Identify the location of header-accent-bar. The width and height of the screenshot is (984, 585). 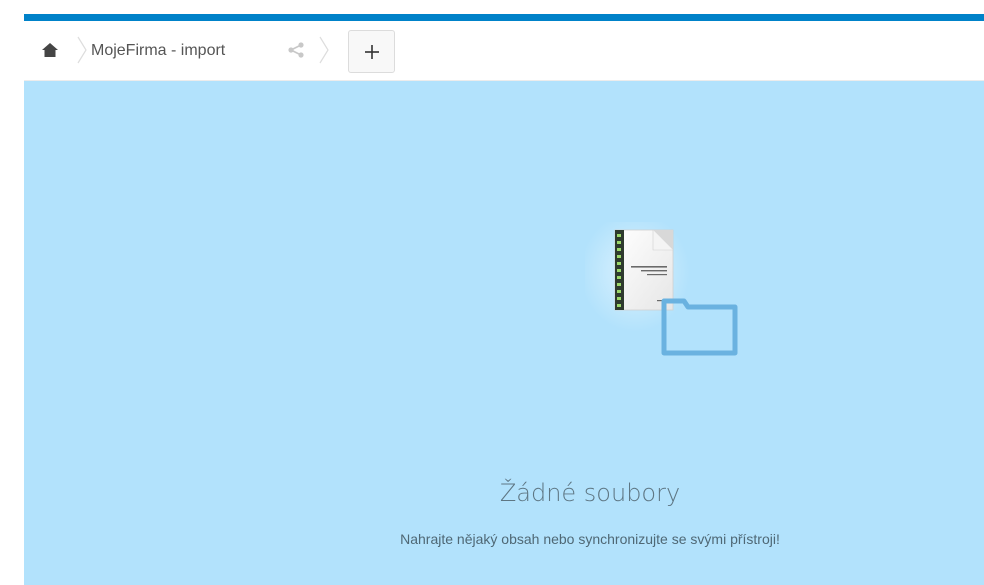
(492, 17).